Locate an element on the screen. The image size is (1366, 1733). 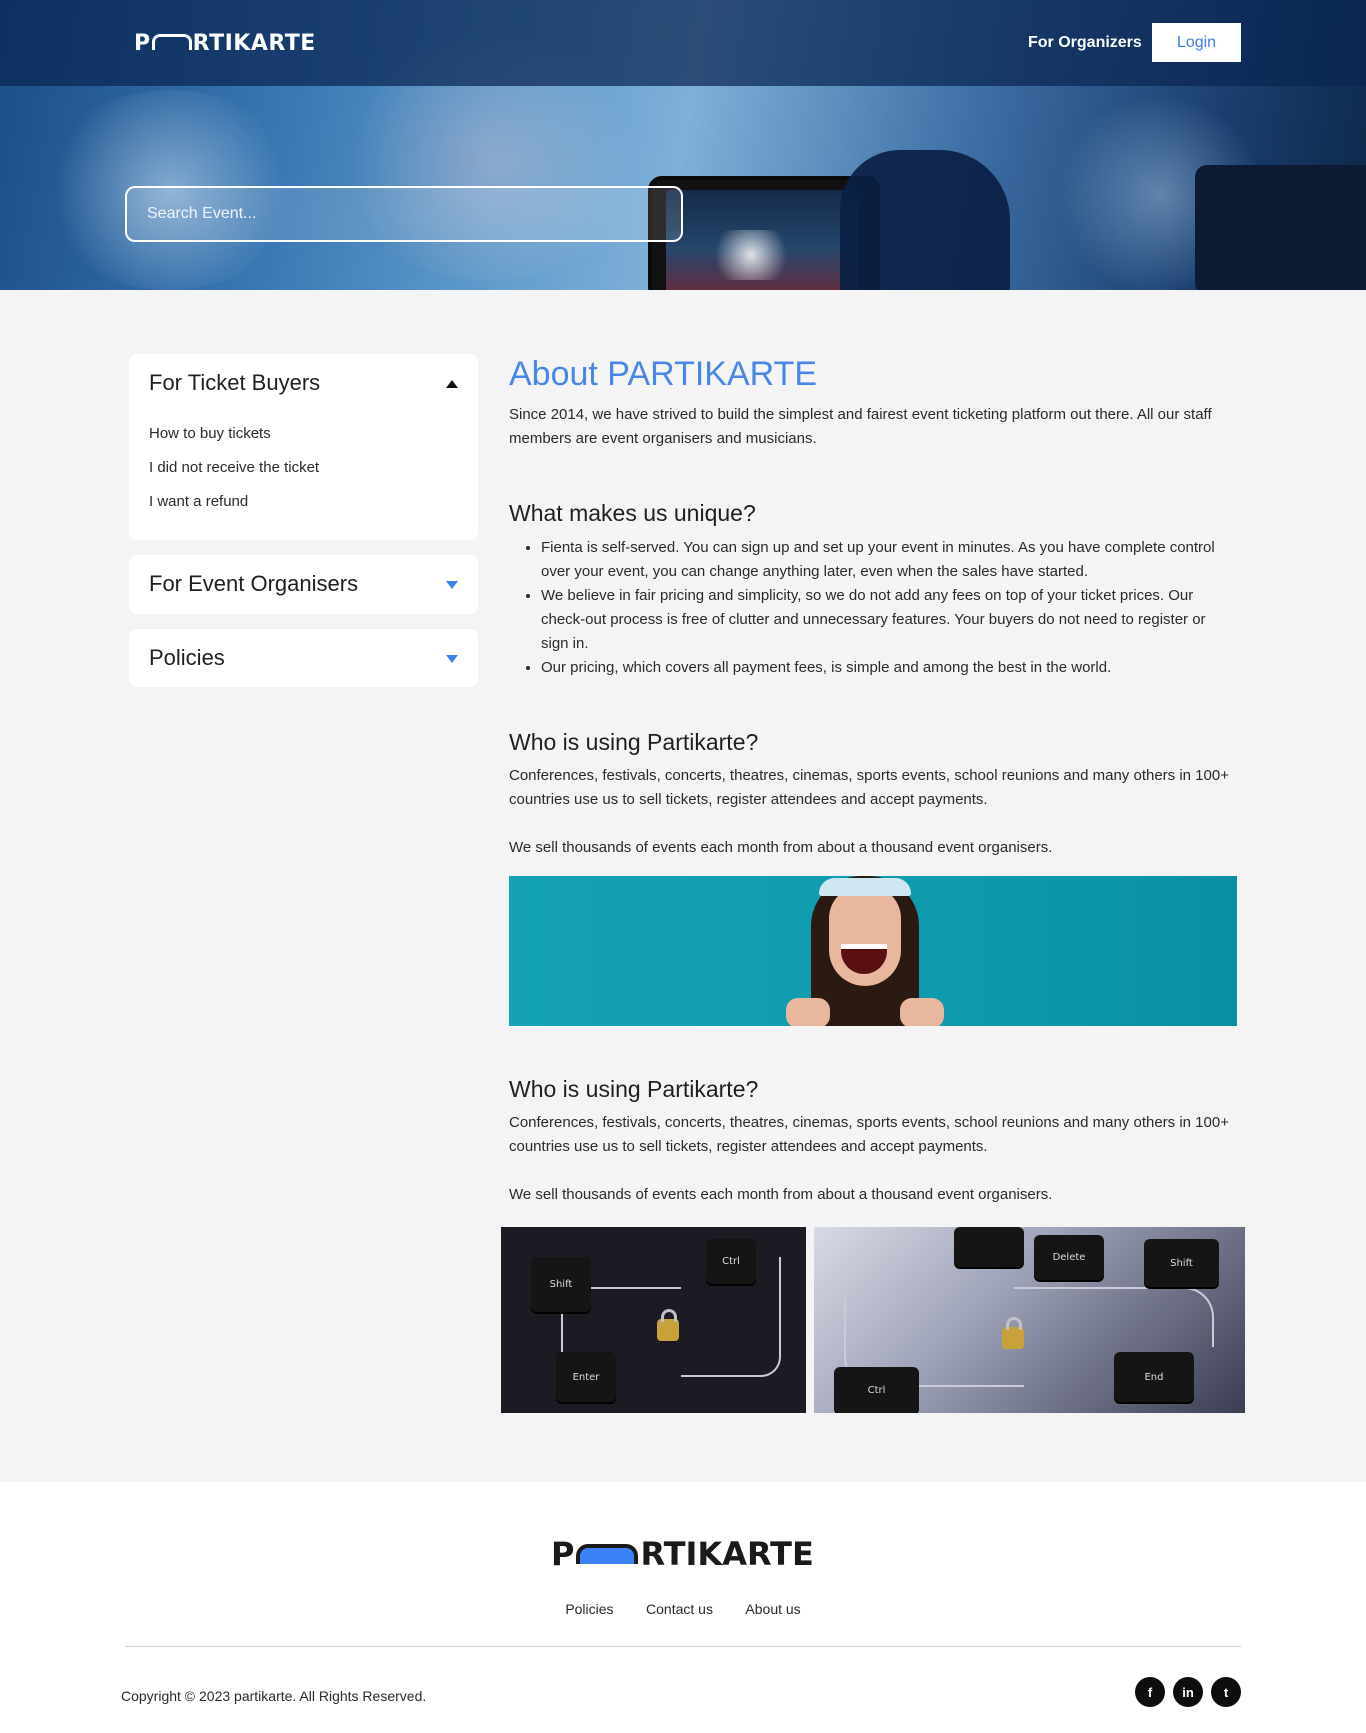
section-title: For Ticket Buyers is located at coordinates (235, 382).